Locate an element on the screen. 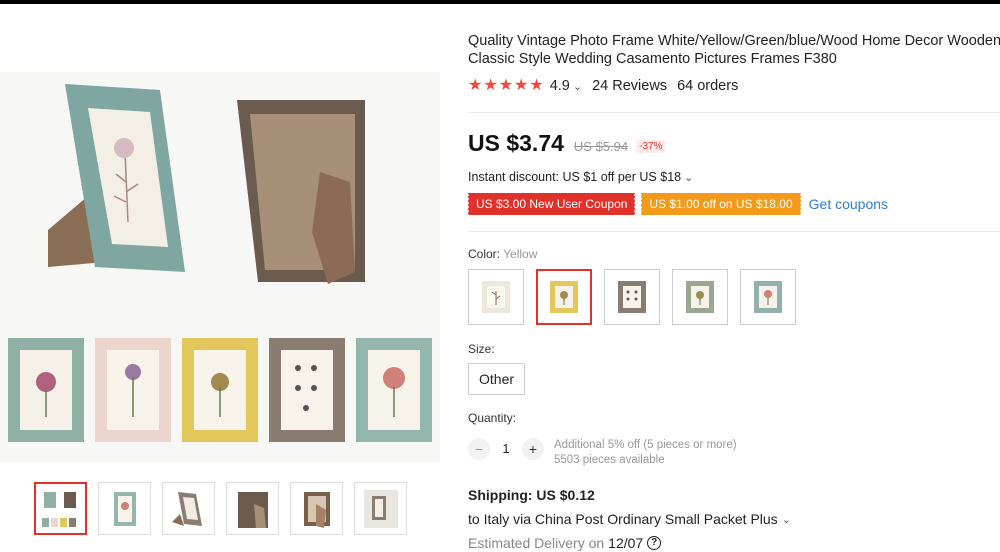  new-user-coupon: US $3.00 New User Coupon is located at coordinates (551, 204).